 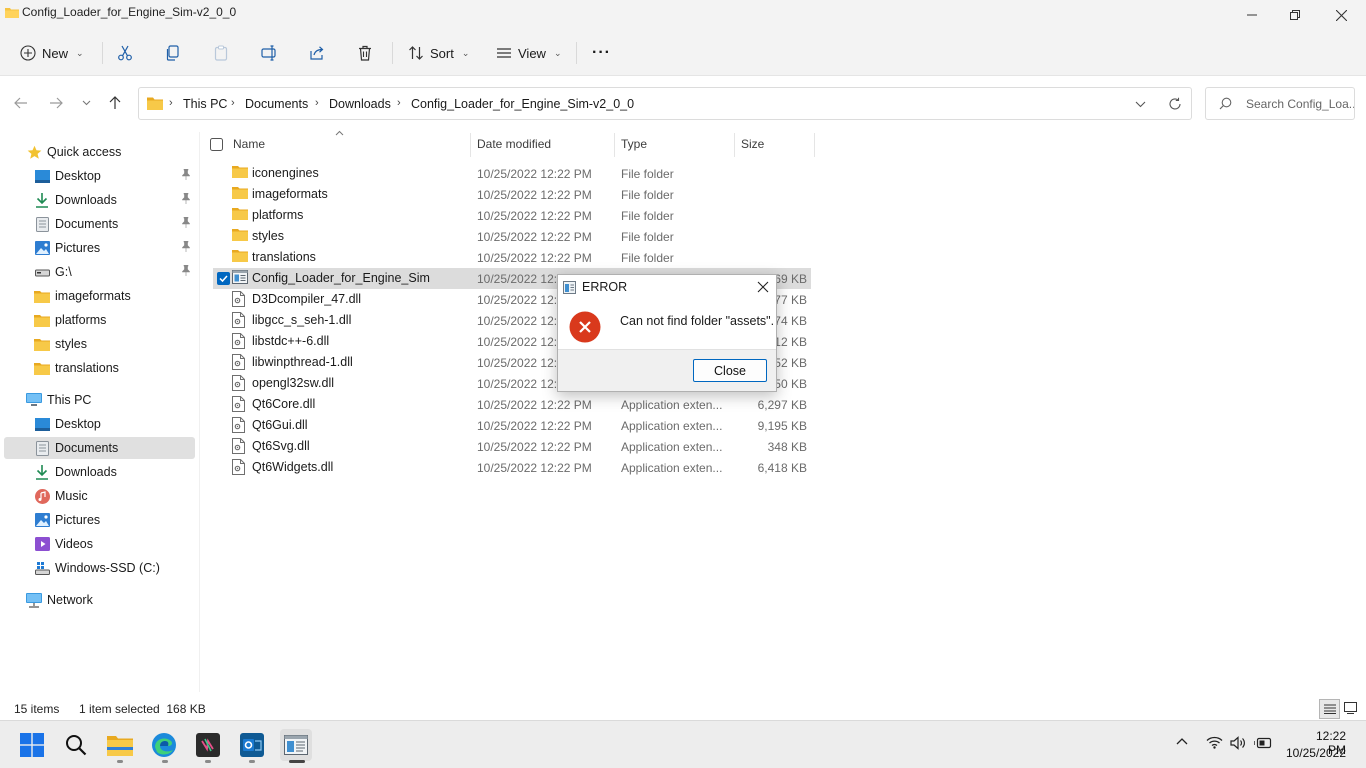 What do you see at coordinates (76, 745) in the screenshot?
I see `search-taskbar-button` at bounding box center [76, 745].